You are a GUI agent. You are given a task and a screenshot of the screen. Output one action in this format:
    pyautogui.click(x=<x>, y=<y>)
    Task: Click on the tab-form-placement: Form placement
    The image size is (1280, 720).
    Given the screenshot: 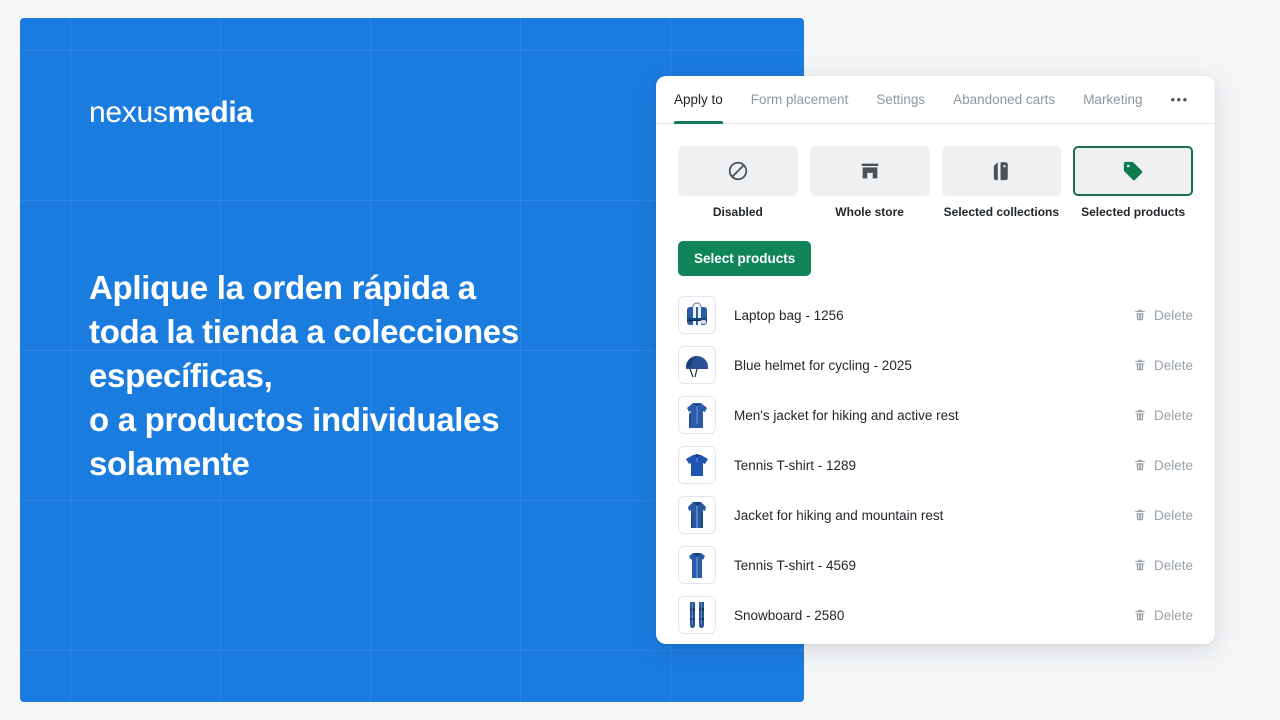 What is the action you would take?
    pyautogui.click(x=800, y=99)
    